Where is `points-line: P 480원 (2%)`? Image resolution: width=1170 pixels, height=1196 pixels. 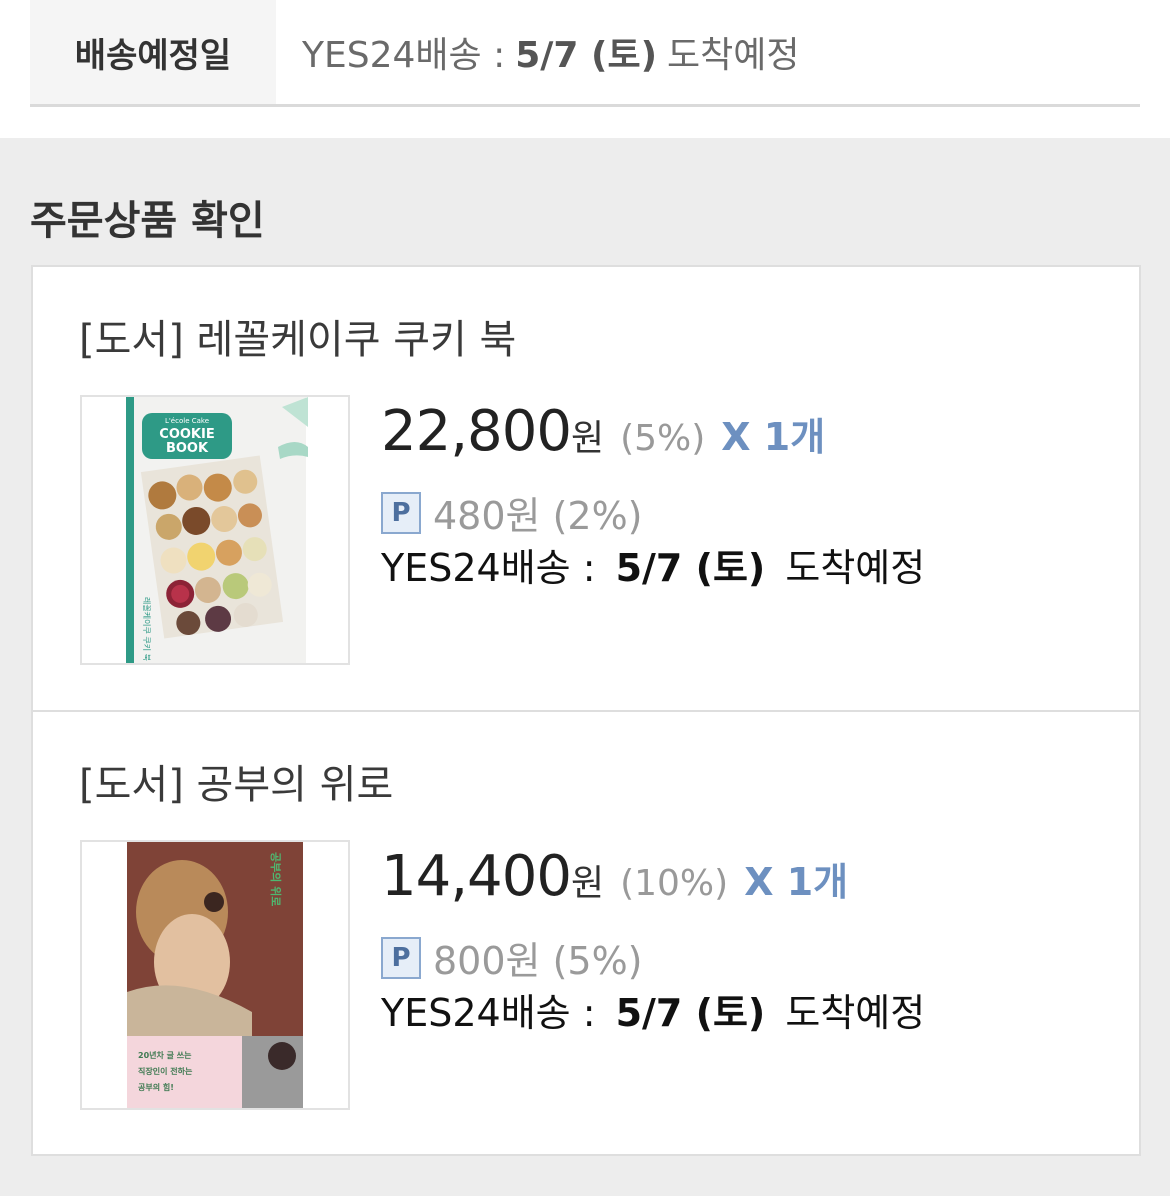
points-line: P 480원 (2%) is located at coordinates (512, 512).